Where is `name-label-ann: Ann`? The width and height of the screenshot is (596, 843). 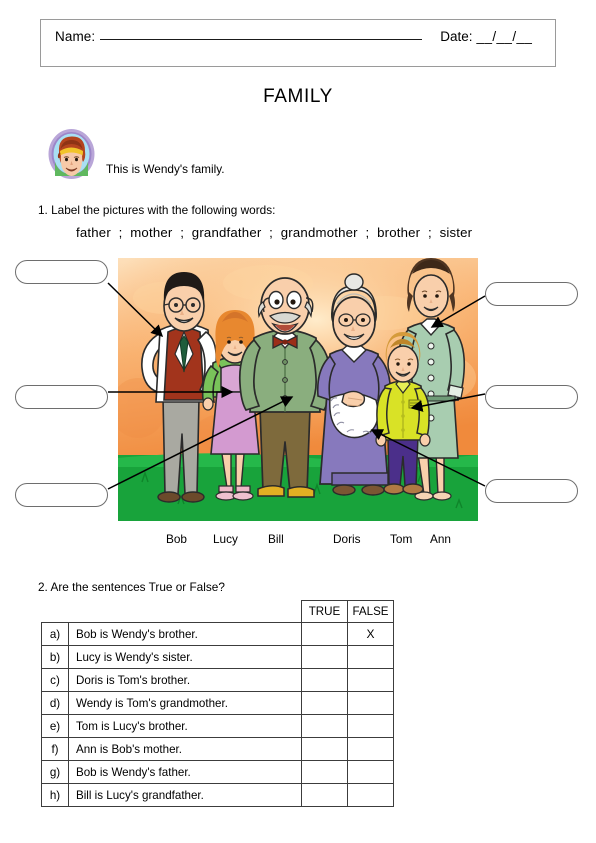
name-label-ann: Ann is located at coordinates (440, 539).